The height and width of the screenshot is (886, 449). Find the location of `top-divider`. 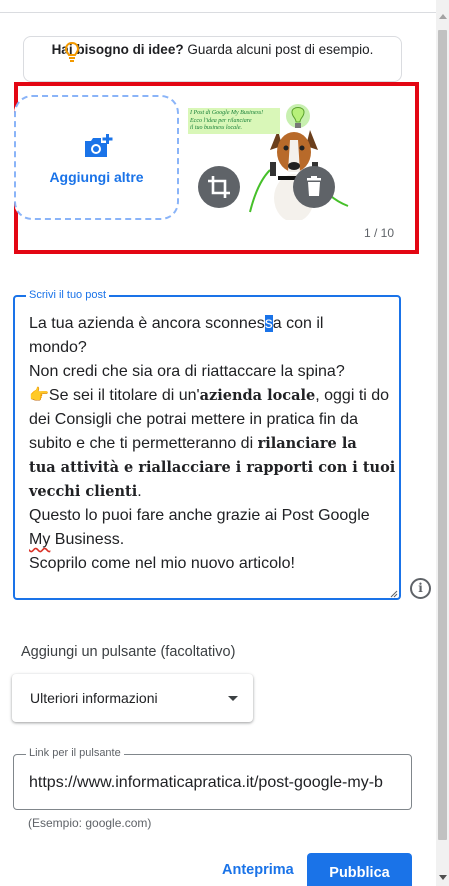

top-divider is located at coordinates (218, 12).